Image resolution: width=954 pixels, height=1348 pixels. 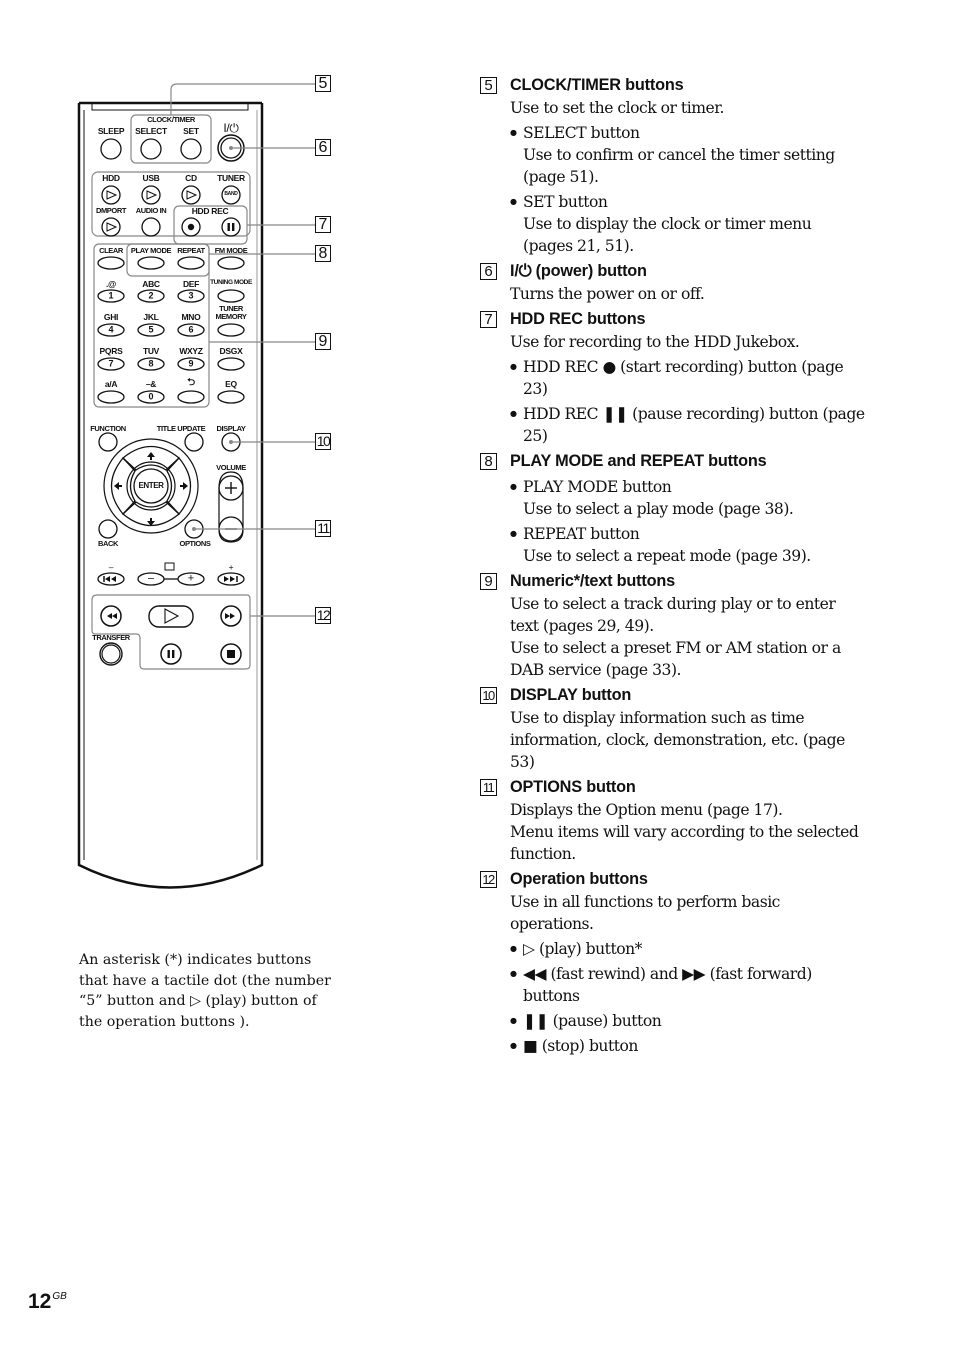 I want to click on key-1-letters: .@, so click(x=111, y=284).